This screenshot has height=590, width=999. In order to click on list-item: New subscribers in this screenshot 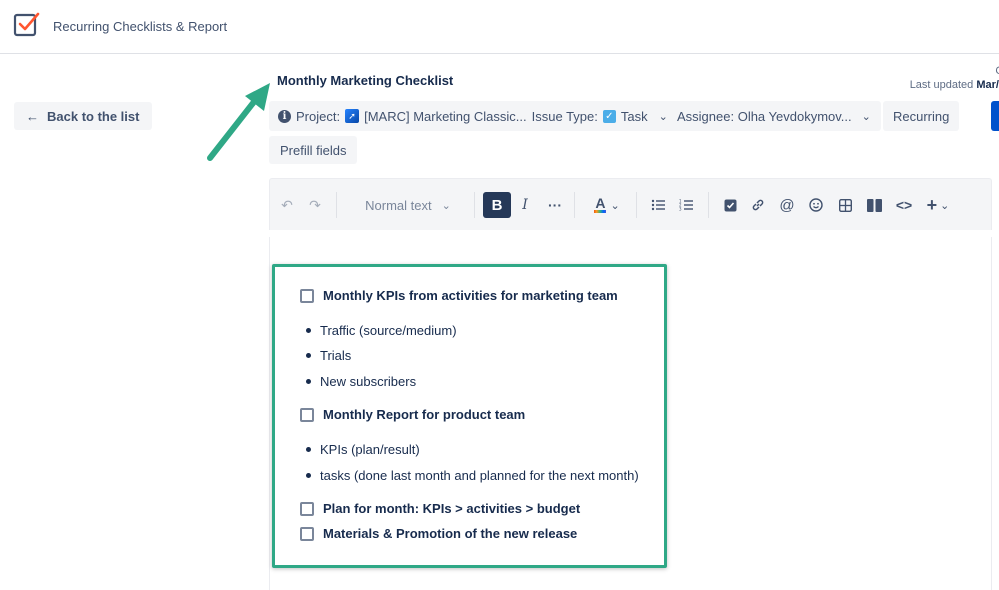, I will do `click(361, 381)`.